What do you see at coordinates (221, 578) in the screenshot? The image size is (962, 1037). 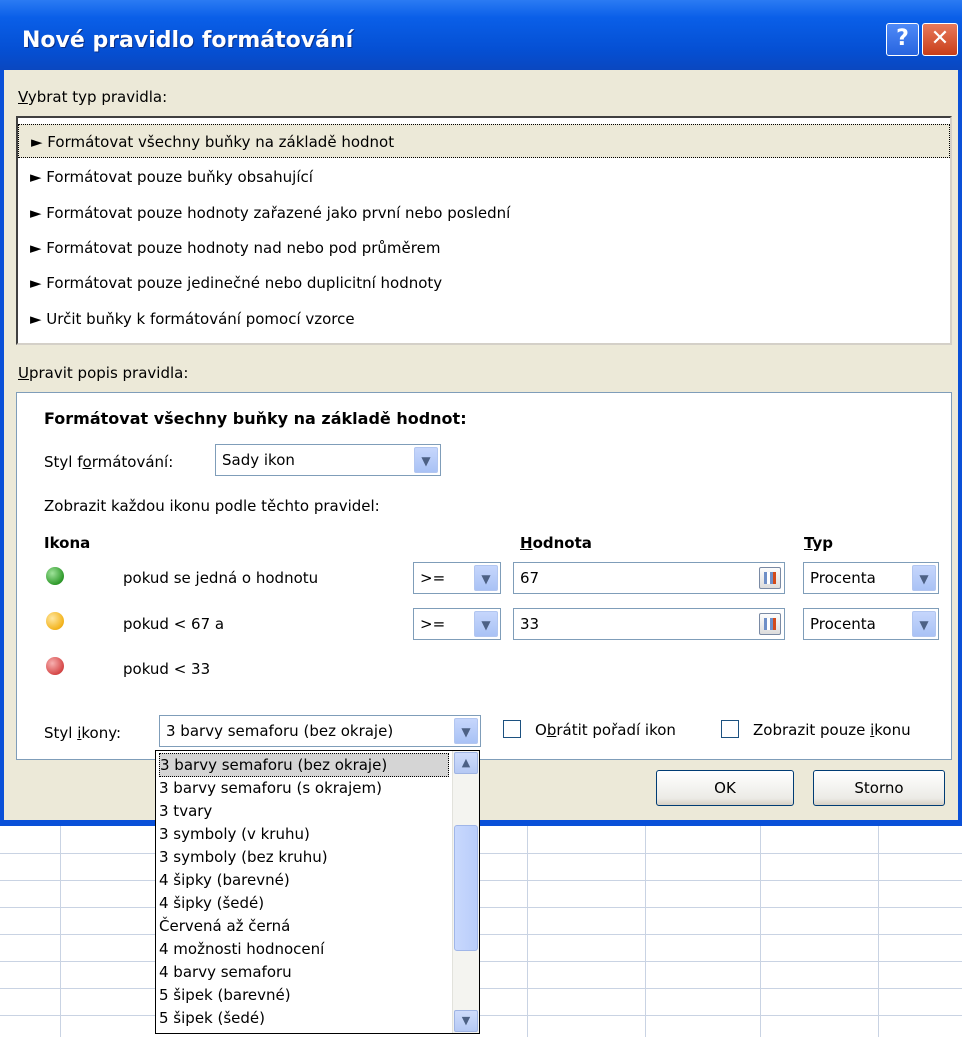 I see `condition-label: pokud se jedná o hodnotu` at bounding box center [221, 578].